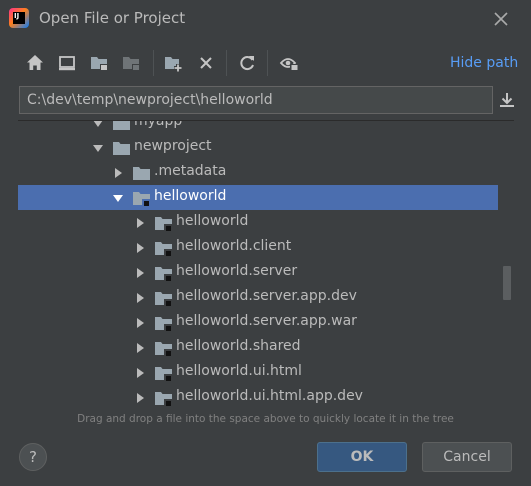 The width and height of the screenshot is (531, 486). Describe the element at coordinates (237, 271) in the screenshot. I see `tree-row-label: helloworld.server` at that location.